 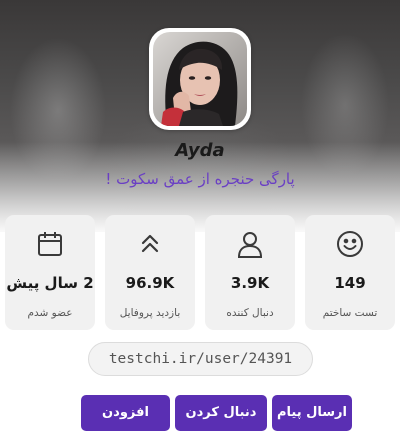 What do you see at coordinates (350, 272) in the screenshot?
I see `stat-card-tests: 149 تست ساختم` at bounding box center [350, 272].